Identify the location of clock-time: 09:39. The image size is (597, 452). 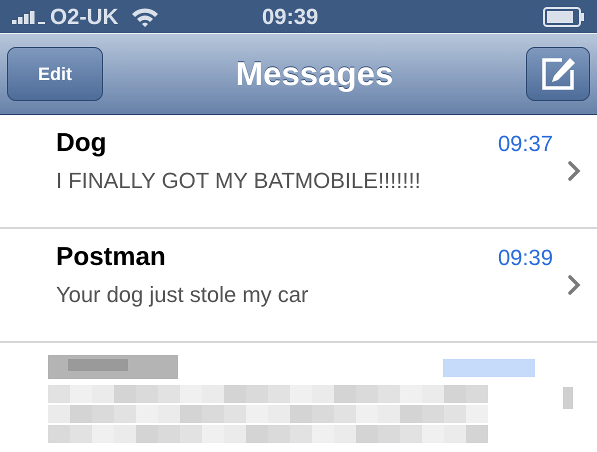
(290, 17).